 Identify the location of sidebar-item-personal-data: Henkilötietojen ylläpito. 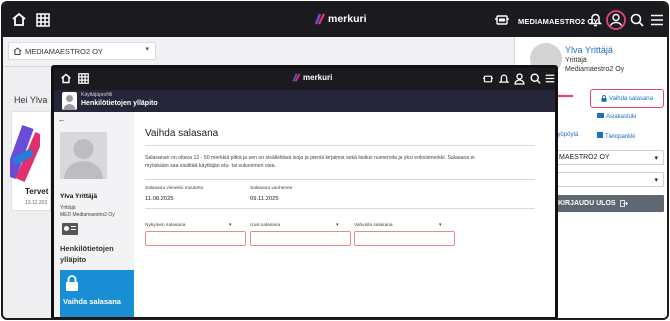
(90, 254).